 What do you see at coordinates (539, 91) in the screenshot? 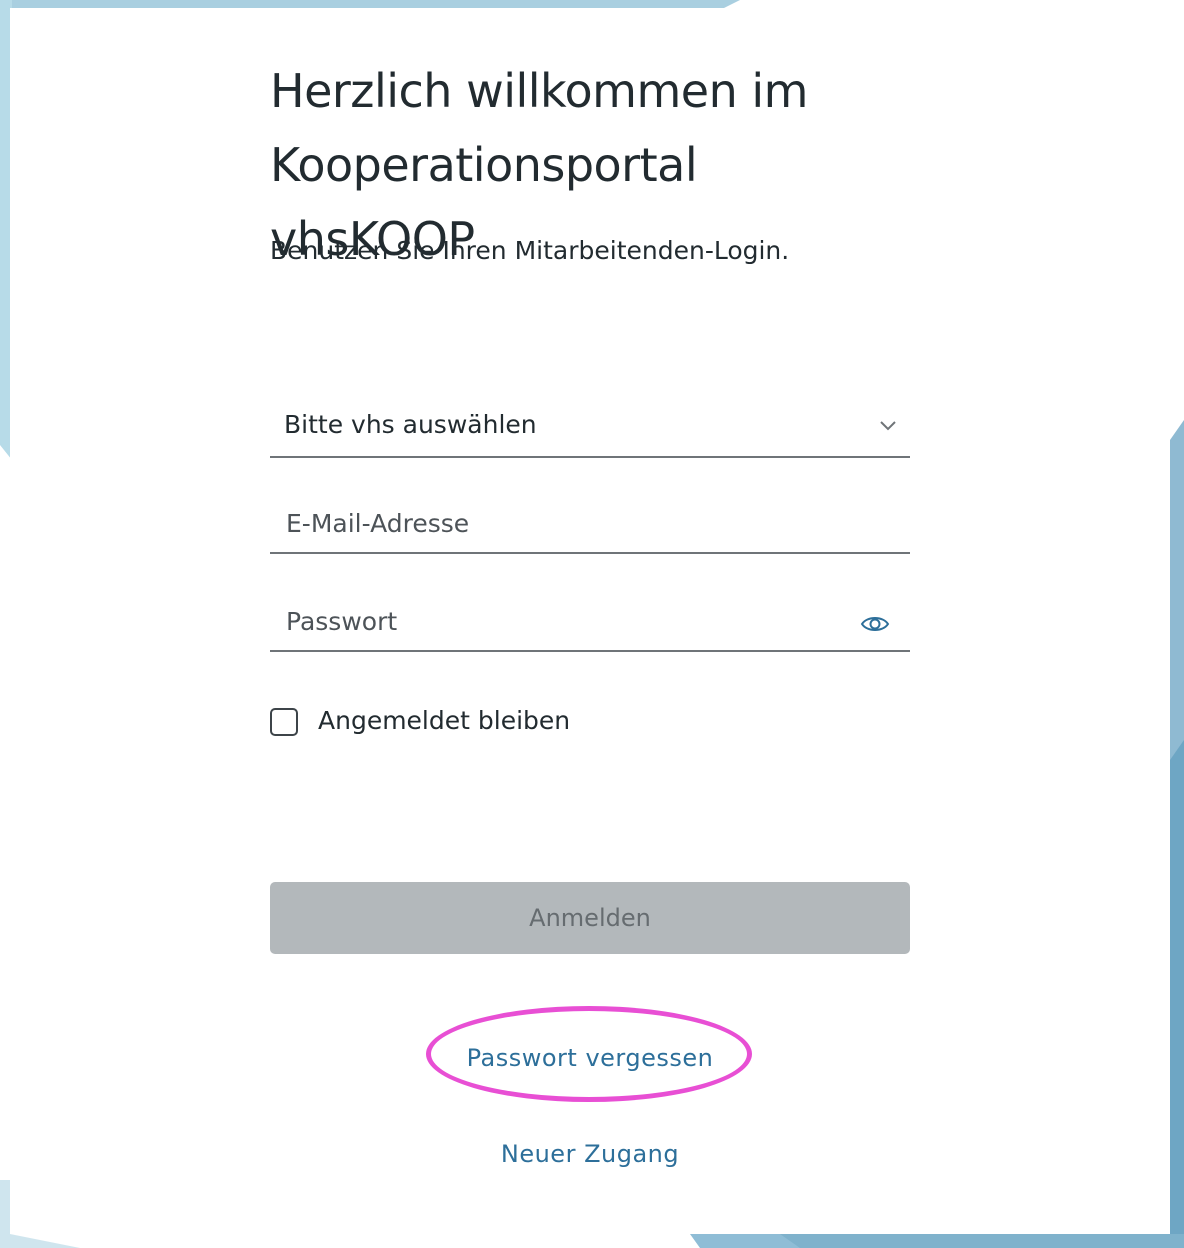
I see `page-title-line-1: Herzlich willkommen im` at bounding box center [539, 91].